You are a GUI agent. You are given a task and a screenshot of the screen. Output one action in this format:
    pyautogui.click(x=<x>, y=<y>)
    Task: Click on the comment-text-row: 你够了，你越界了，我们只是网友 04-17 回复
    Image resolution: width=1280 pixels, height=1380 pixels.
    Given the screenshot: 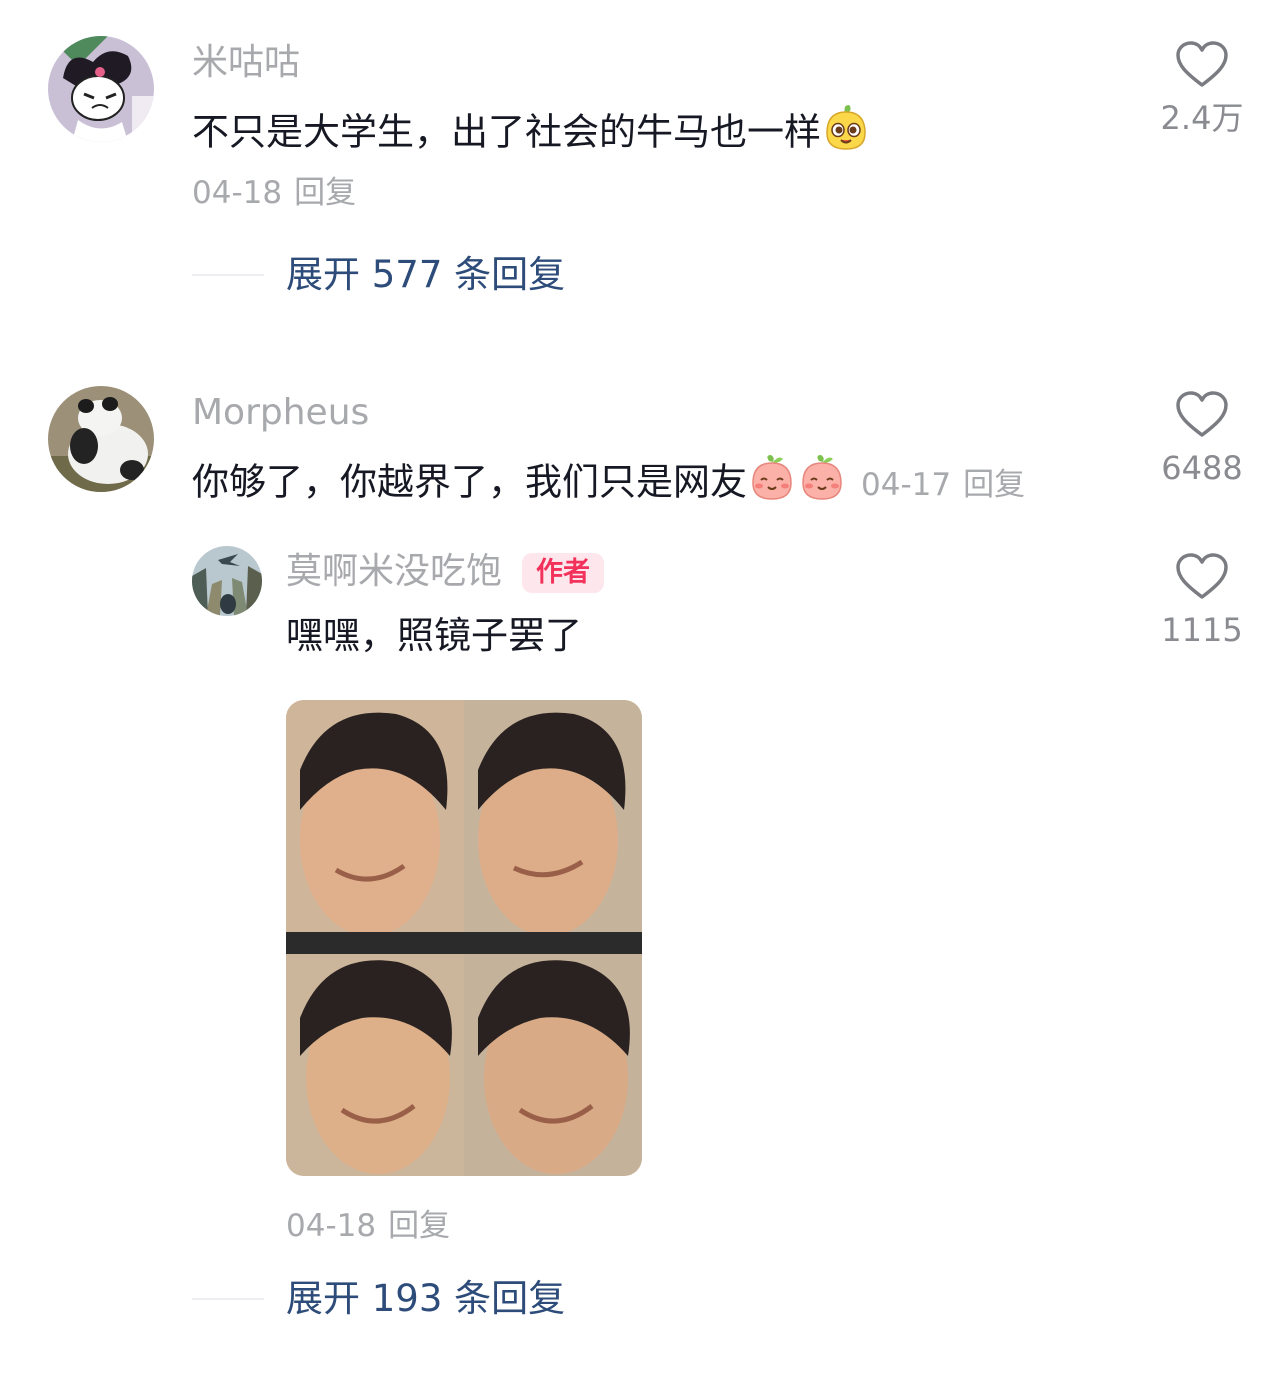 What is the action you would take?
    pyautogui.click(x=608, y=484)
    